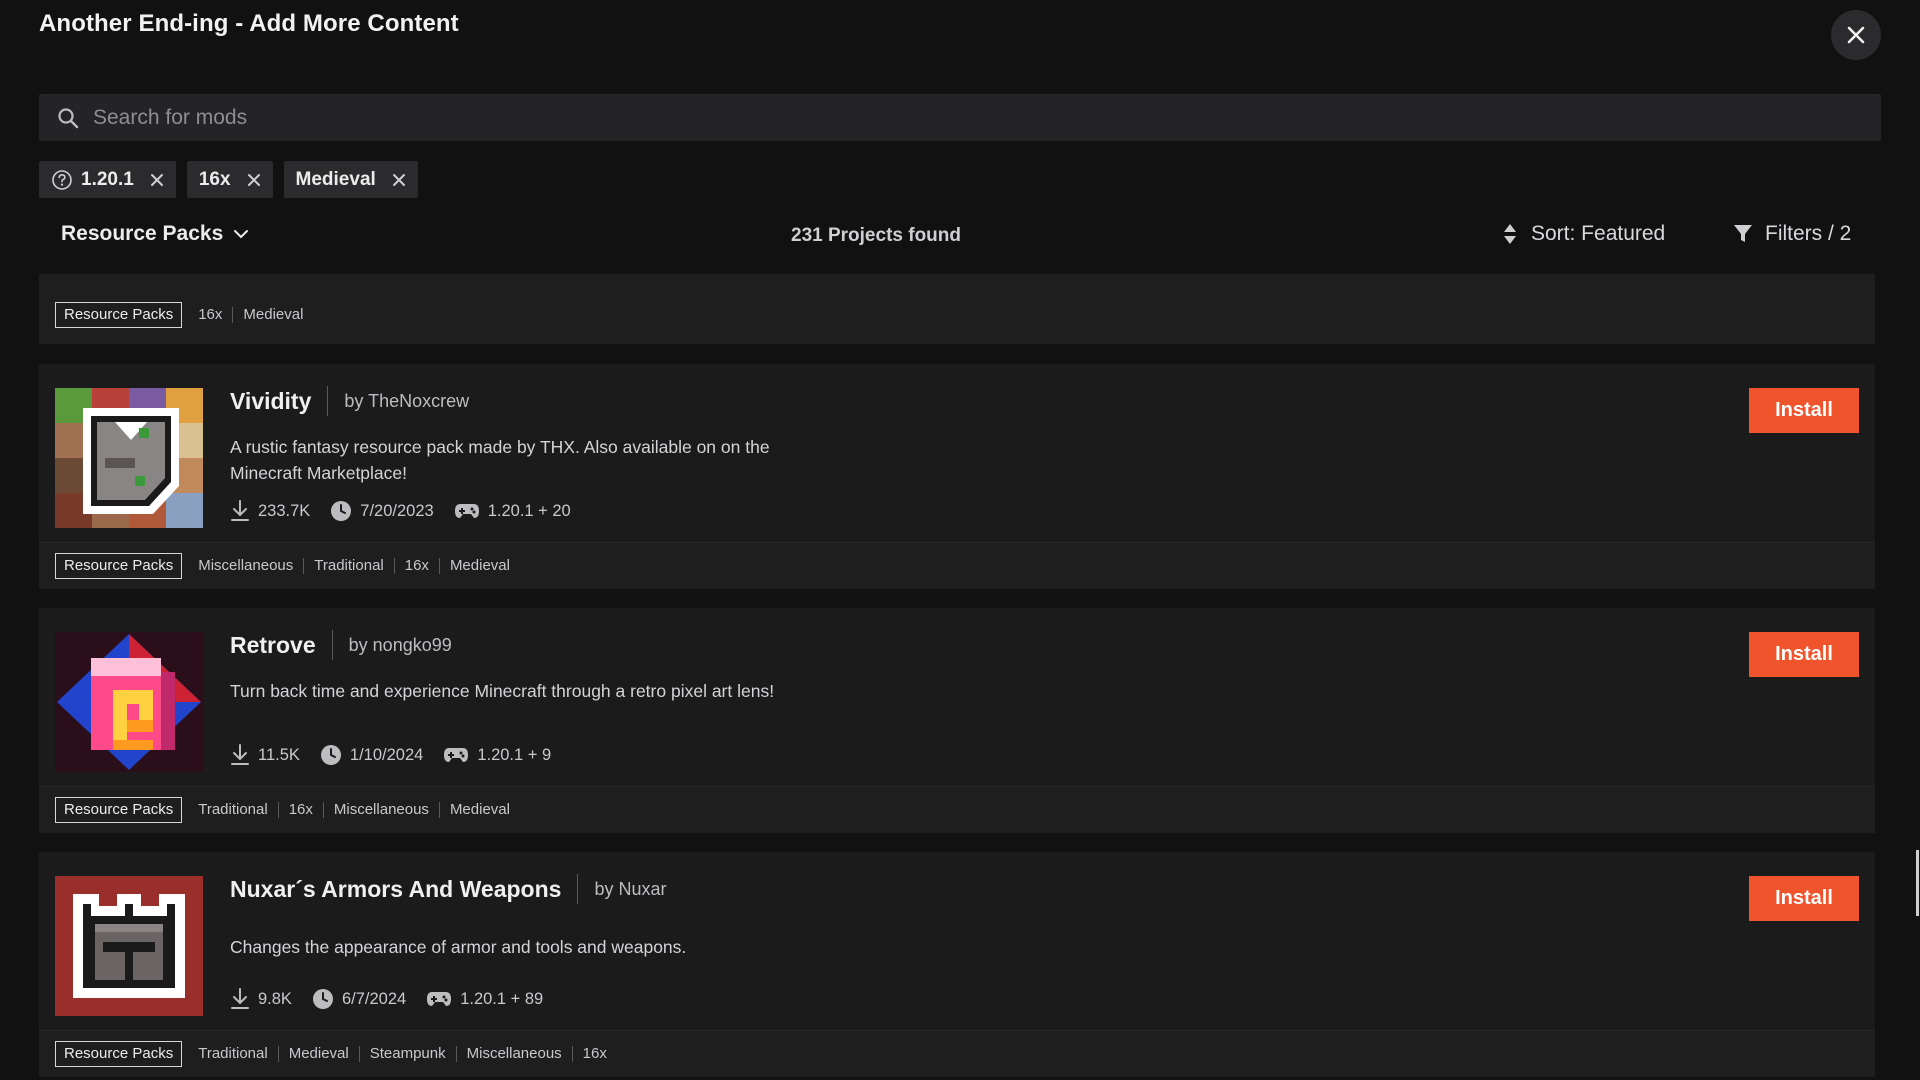  I want to click on chevron-down-icon, so click(241, 234).